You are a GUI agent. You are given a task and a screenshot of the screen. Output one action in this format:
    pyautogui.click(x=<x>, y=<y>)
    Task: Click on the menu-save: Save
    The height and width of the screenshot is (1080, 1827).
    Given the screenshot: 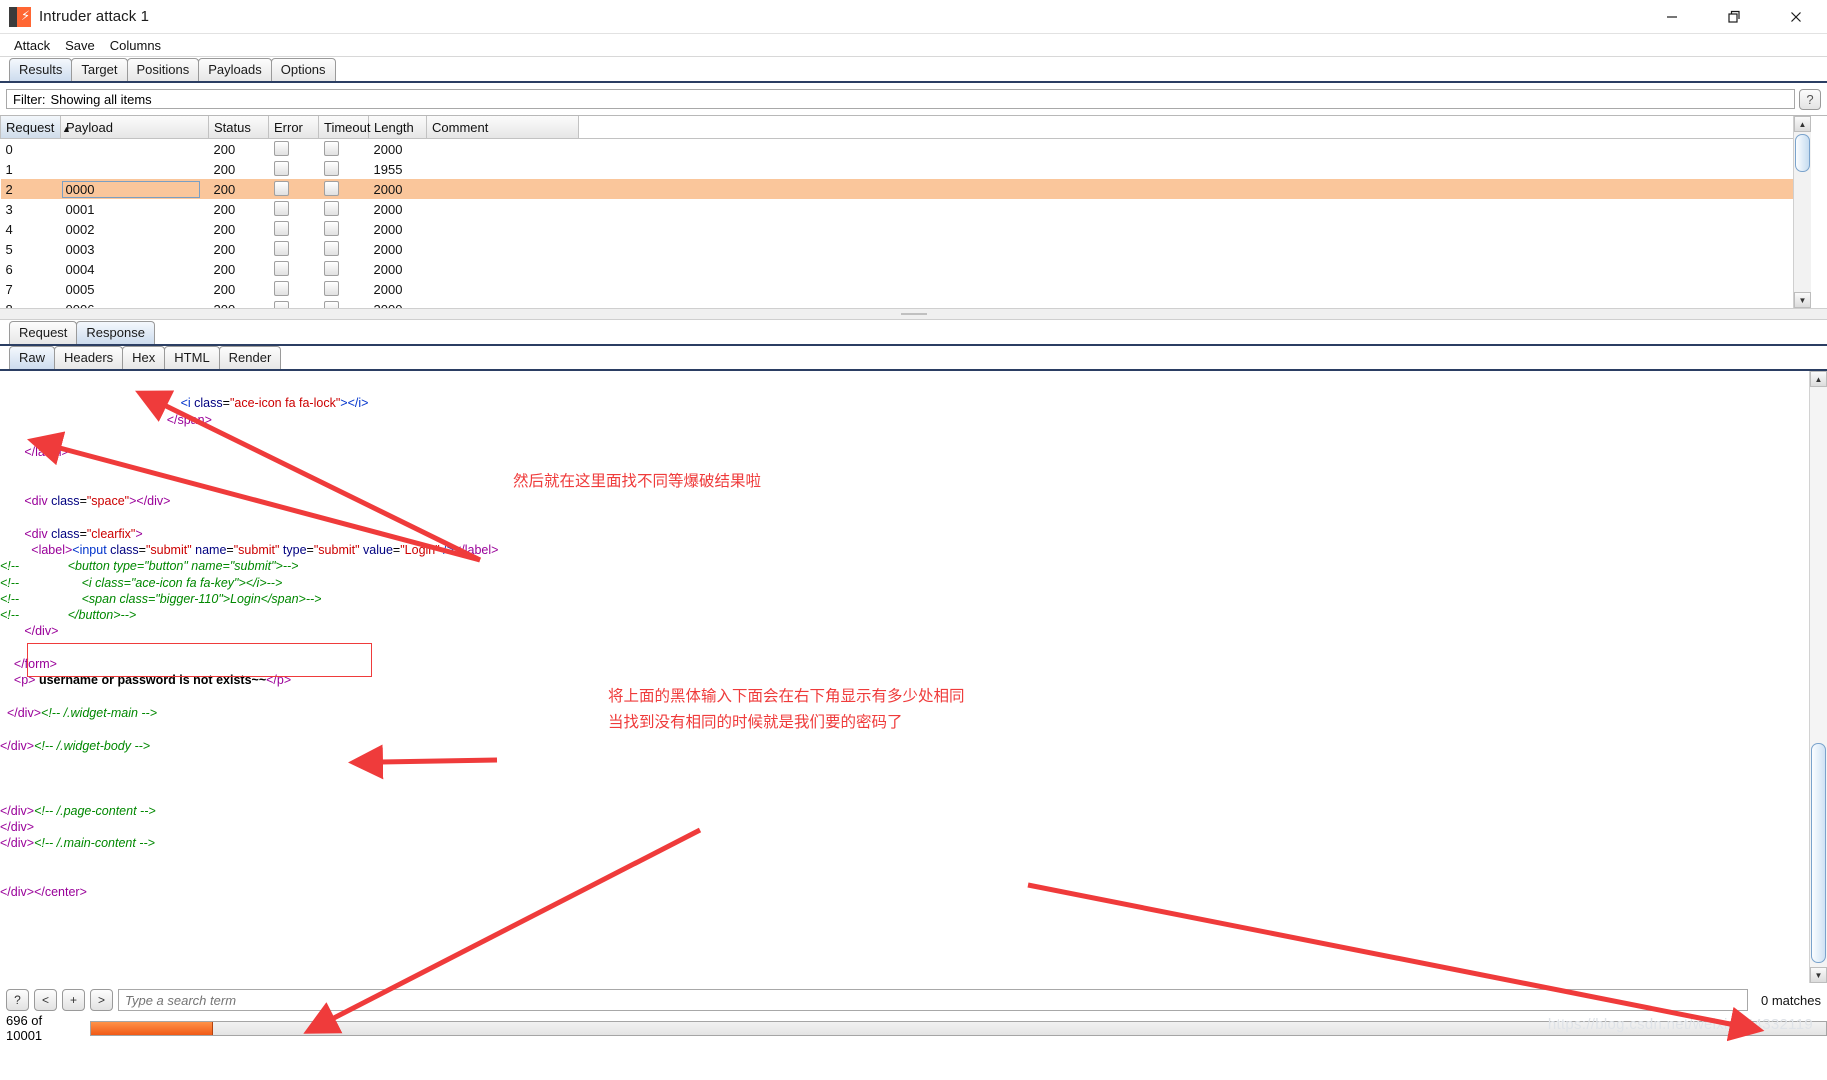 What is the action you would take?
    pyautogui.click(x=80, y=45)
    